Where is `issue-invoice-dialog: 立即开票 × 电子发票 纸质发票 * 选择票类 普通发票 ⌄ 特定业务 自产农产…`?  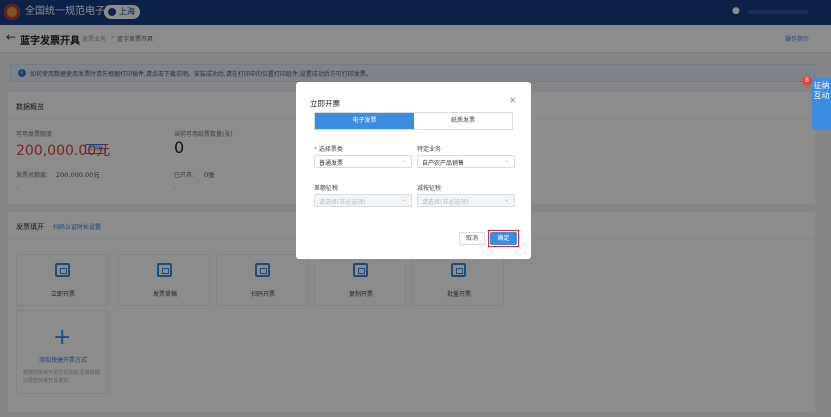 issue-invoice-dialog: 立即开票 × 电子发票 纸质发票 * 选择票类 普通发票 ⌄ 特定业务 自产农产… is located at coordinates (413, 170).